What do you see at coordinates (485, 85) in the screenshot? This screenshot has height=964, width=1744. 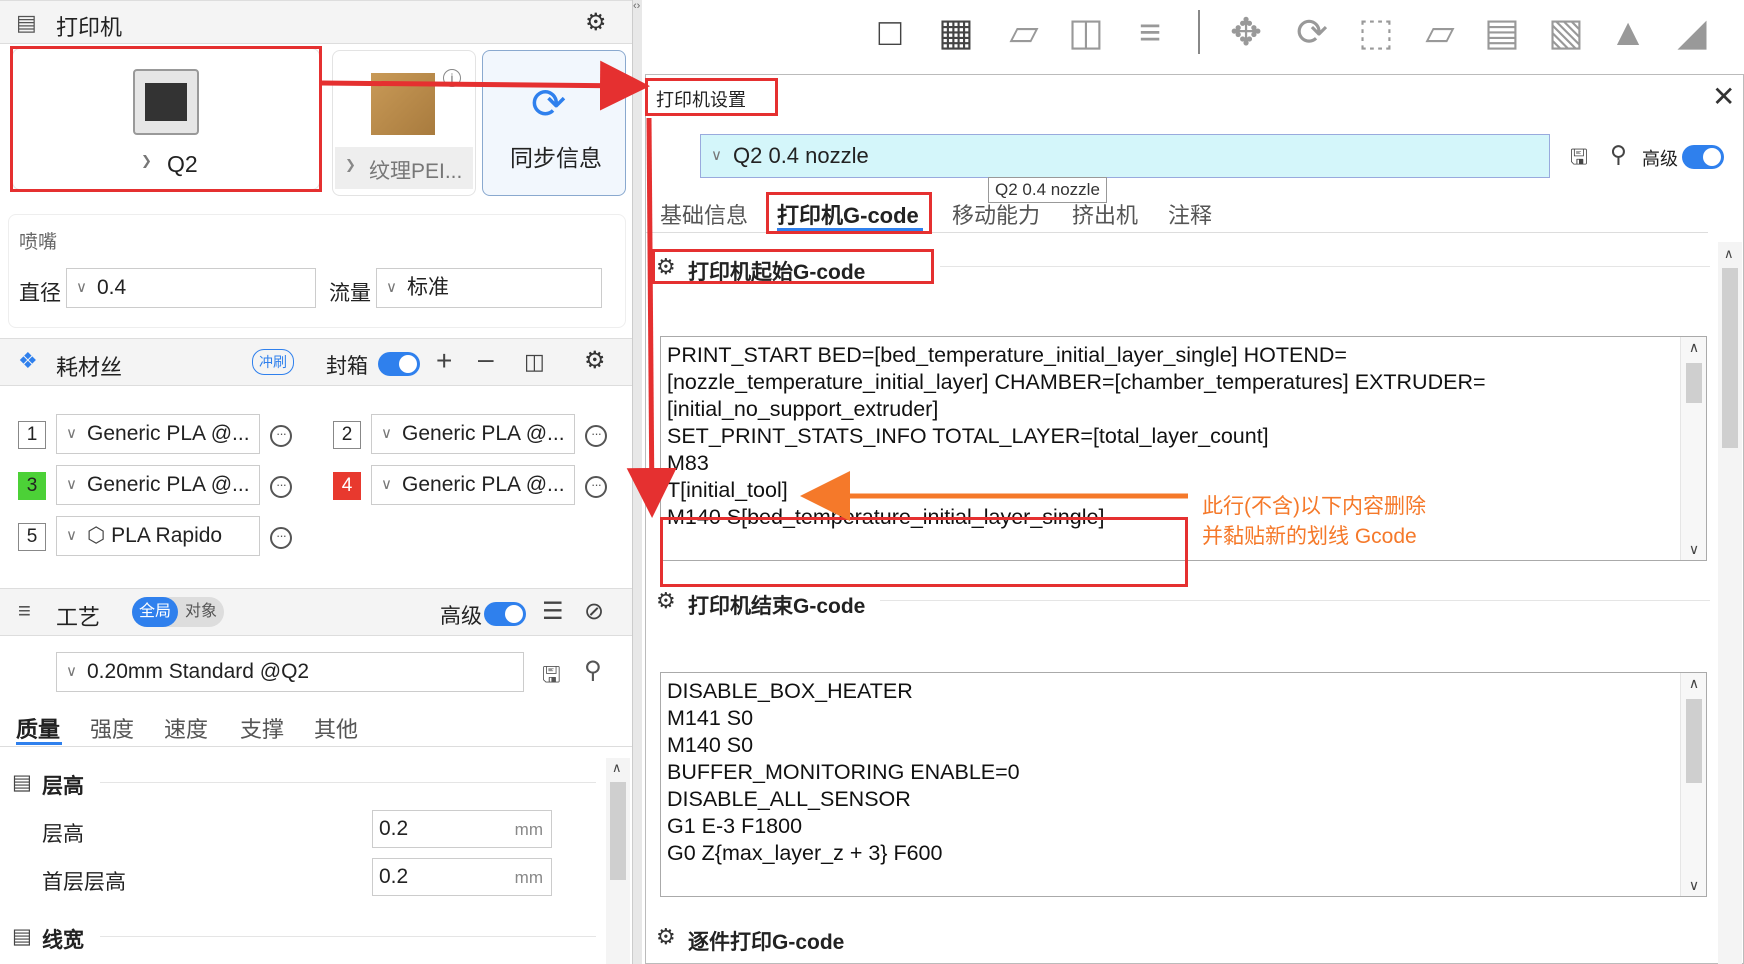 I see `annotation-arrow-right` at bounding box center [485, 85].